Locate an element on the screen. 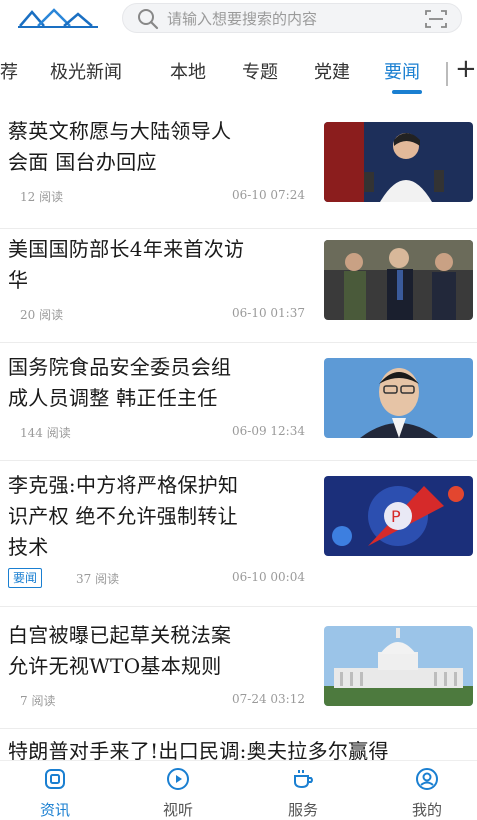 The image size is (477, 820). title-line: 蔡英文称愿与大陆领导人 is located at coordinates (120, 131).